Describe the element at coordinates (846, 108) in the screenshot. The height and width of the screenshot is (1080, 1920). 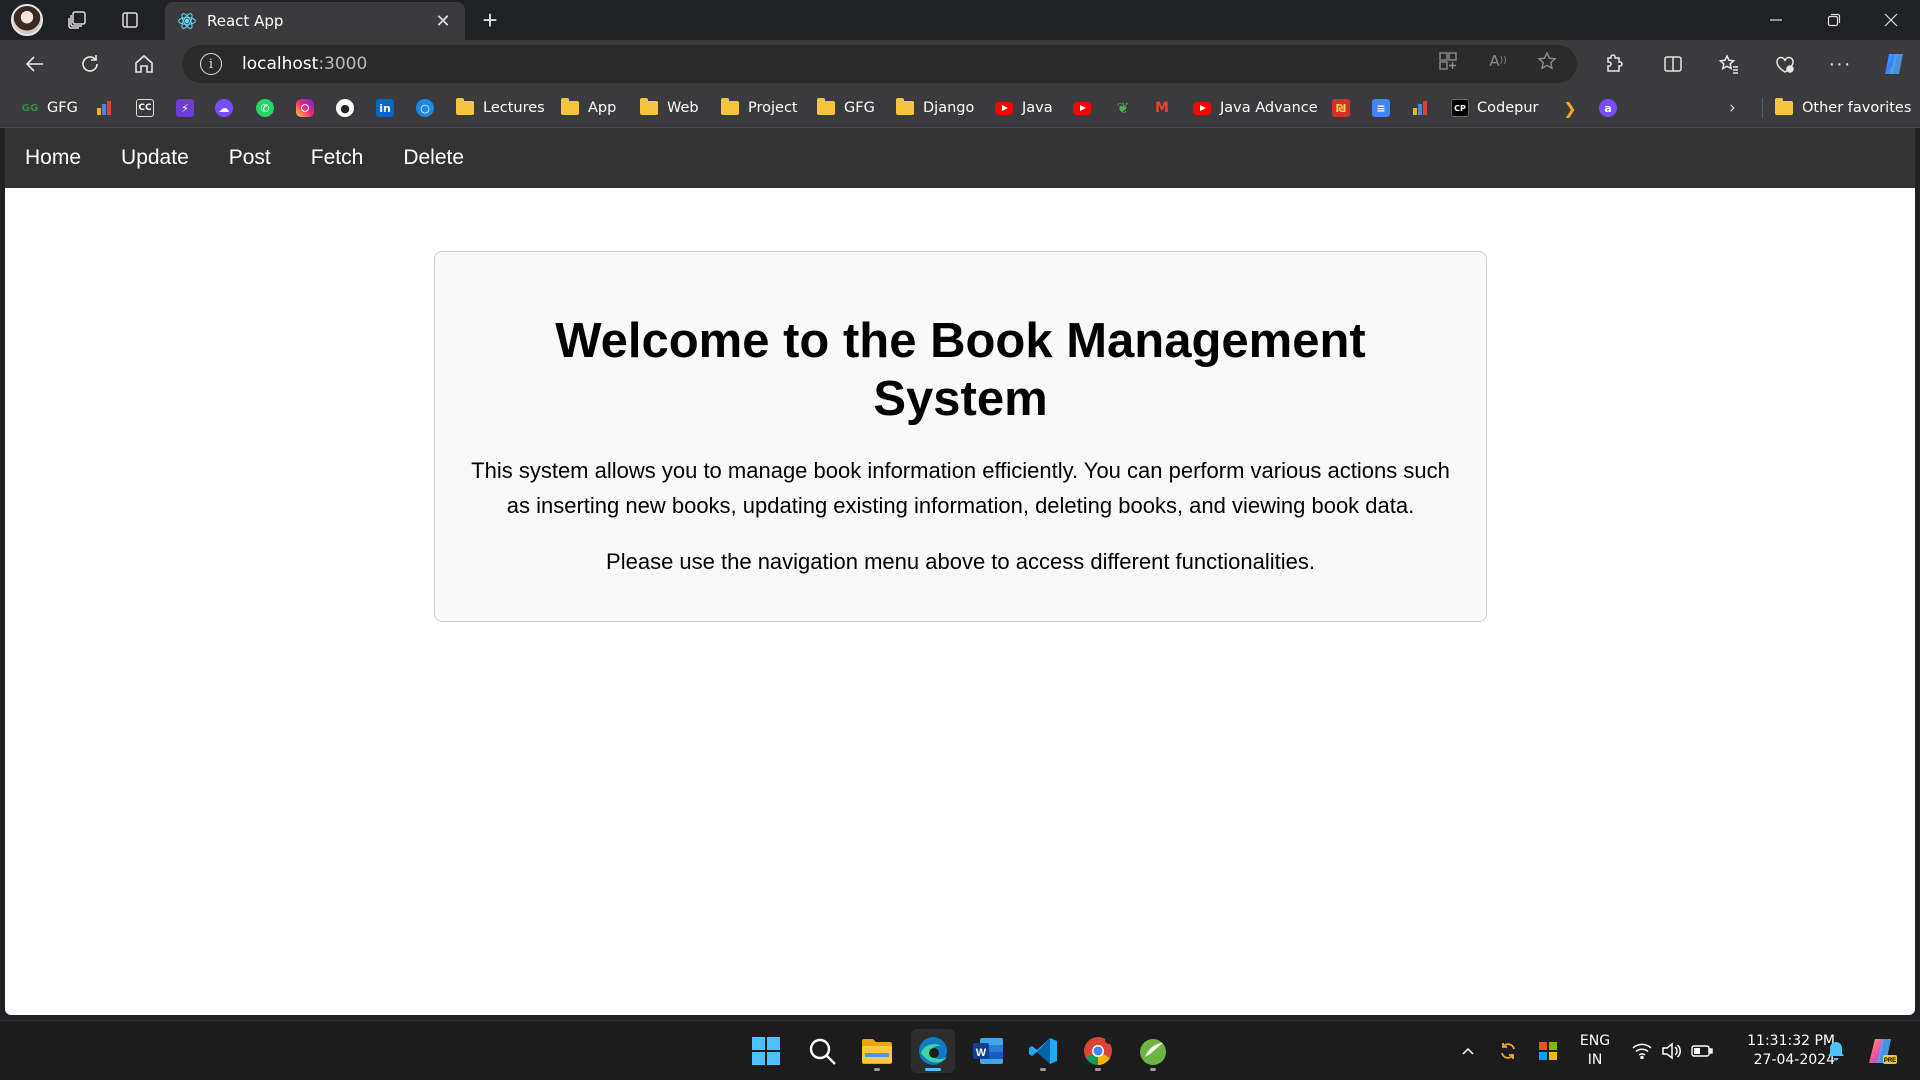
I see `bookmark-gfg-folder: GFG` at that location.